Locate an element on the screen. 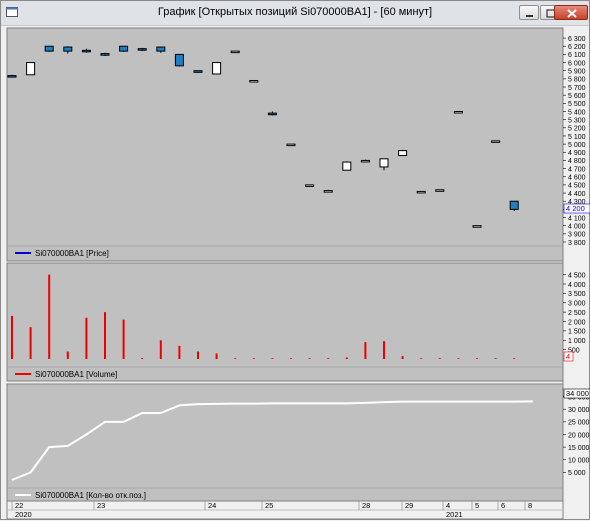  oi-tick-label: 30 000 is located at coordinates (579, 410).